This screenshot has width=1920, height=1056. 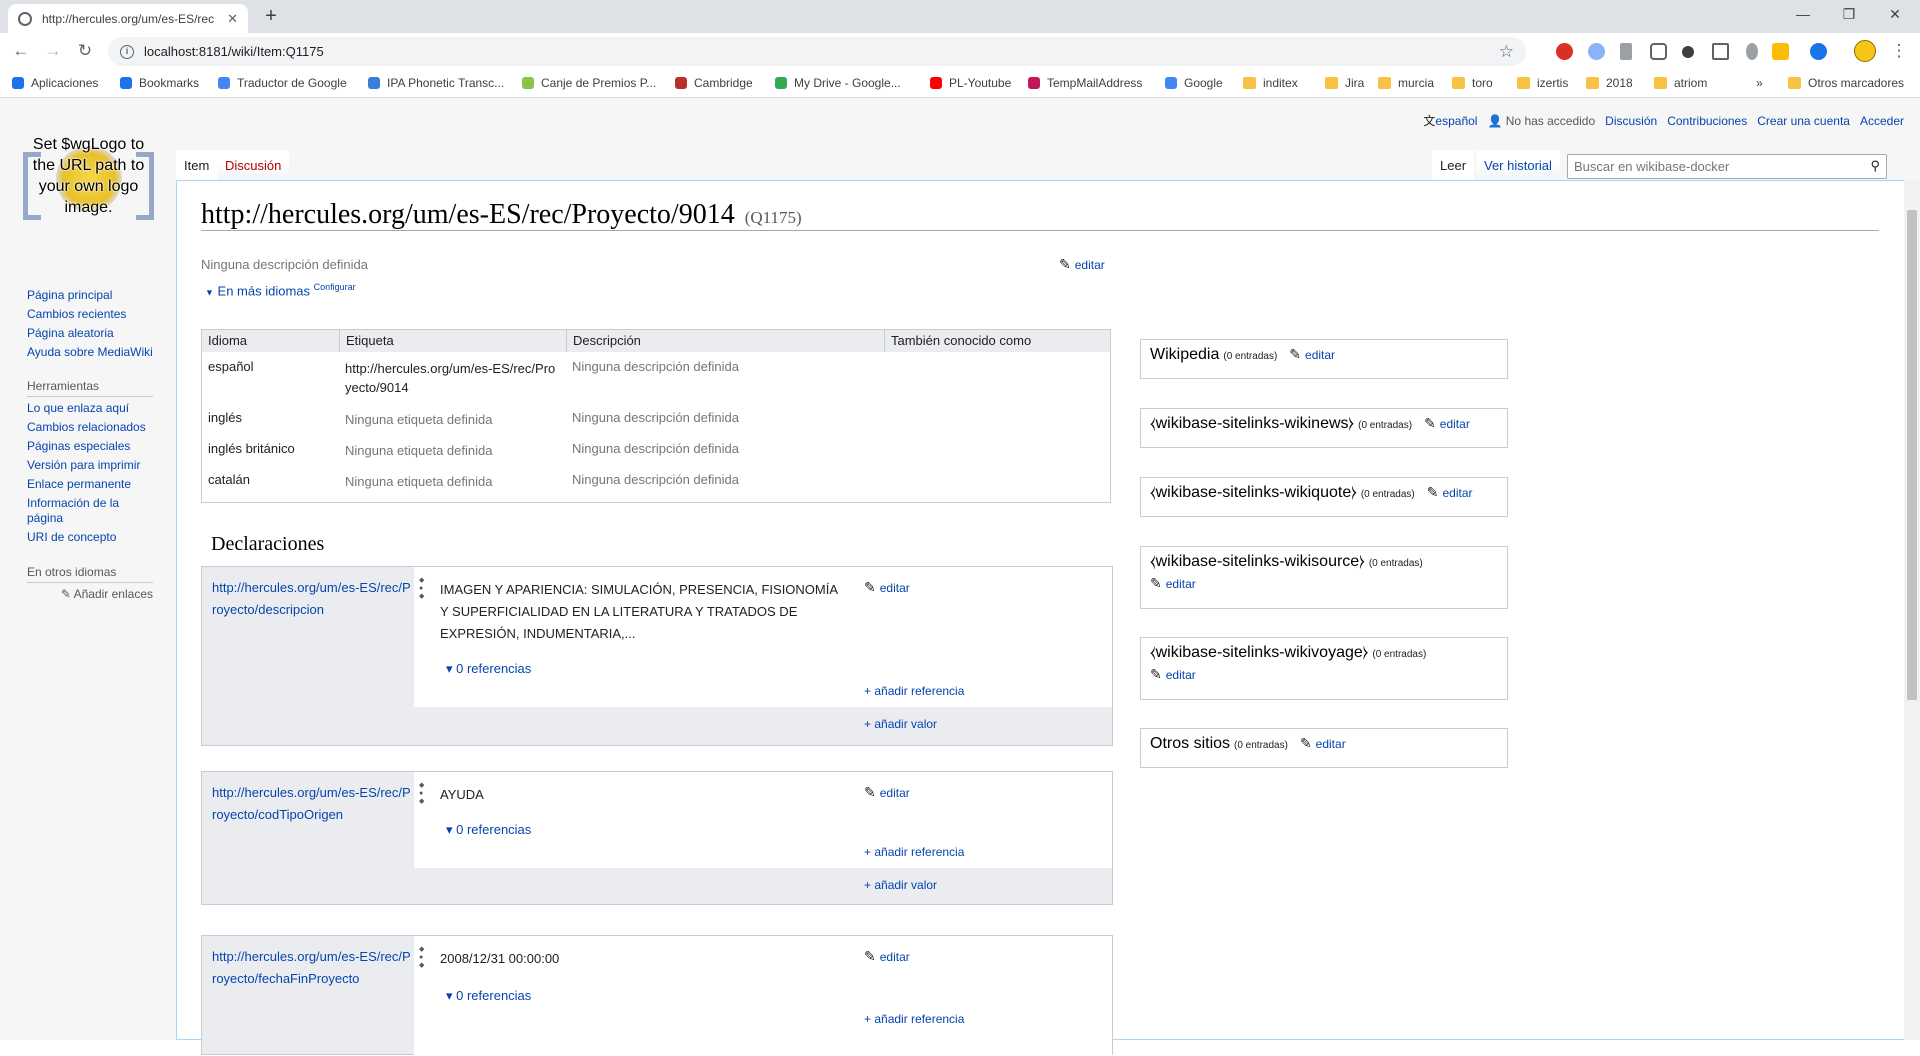 I want to click on restore-icon: ❐, so click(x=1849, y=14).